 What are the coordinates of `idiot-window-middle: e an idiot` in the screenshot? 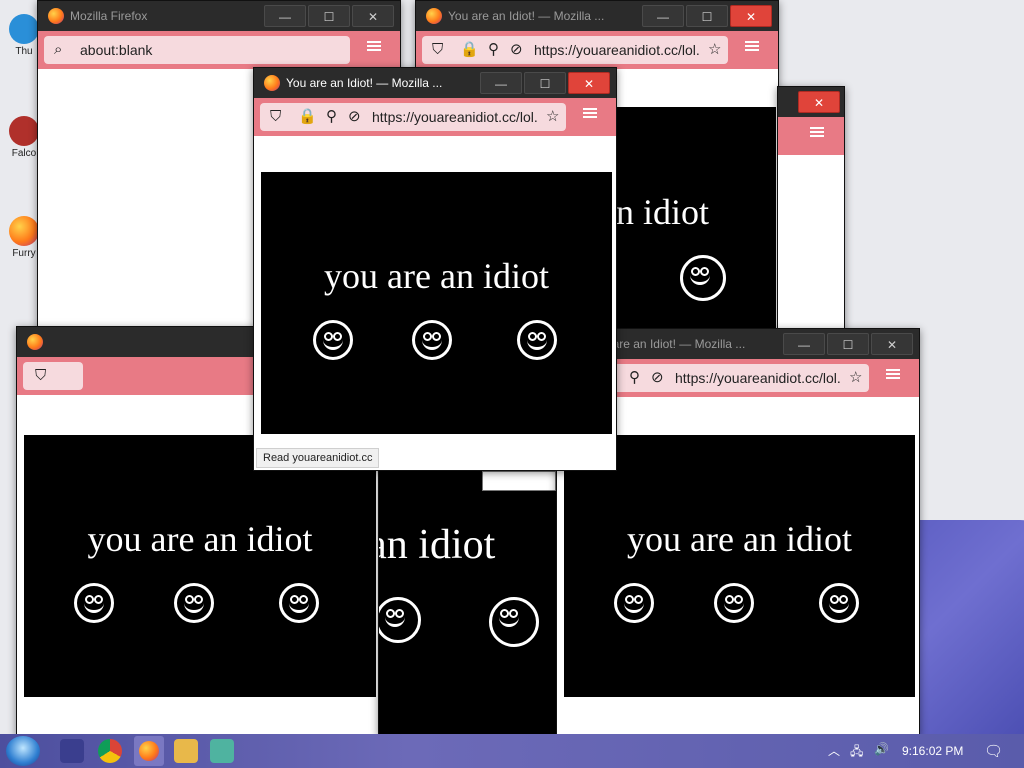 It's located at (468, 602).